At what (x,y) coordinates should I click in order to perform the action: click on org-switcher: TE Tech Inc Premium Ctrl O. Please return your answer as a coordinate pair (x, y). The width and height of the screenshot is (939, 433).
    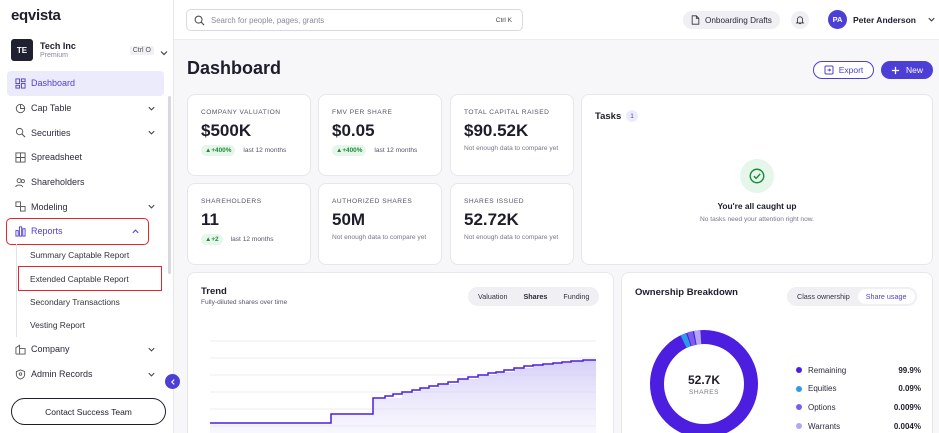
    Looking at the image, I should click on (90, 50).